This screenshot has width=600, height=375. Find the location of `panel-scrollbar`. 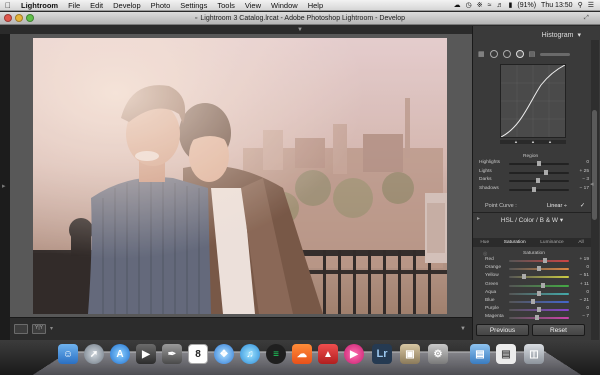

panel-scrollbar is located at coordinates (595, 190).